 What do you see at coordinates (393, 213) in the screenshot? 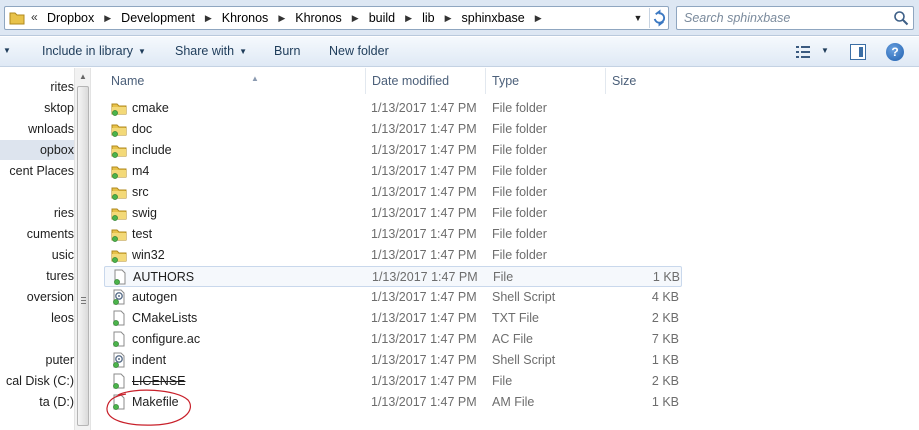
I see `file-row: swig 1/13/2017 1:47 PM File folder` at bounding box center [393, 213].